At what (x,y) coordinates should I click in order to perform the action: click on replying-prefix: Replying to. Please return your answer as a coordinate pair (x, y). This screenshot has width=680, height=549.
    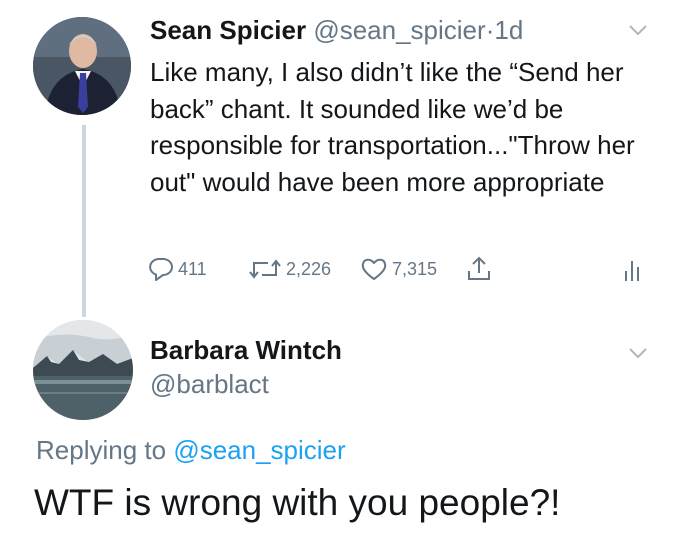
    Looking at the image, I should click on (101, 450).